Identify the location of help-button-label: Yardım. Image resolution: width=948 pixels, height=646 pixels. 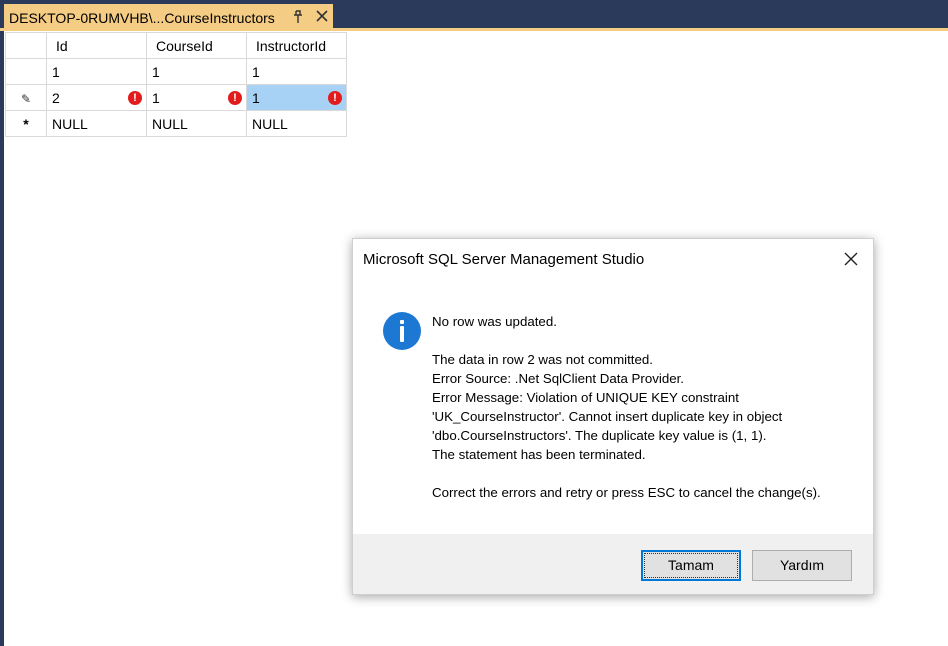
(802, 565).